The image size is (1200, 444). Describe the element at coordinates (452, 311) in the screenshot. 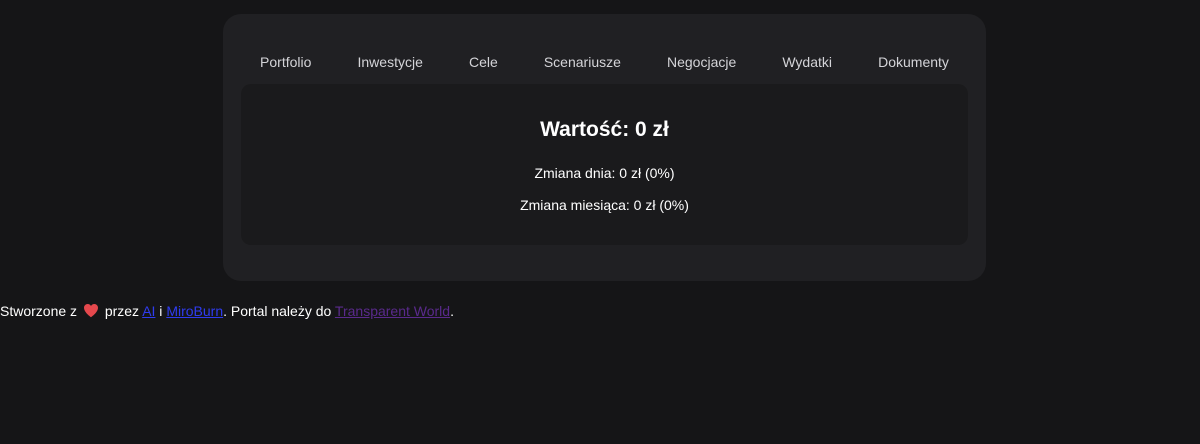

I see `footer-suffix: .` at that location.